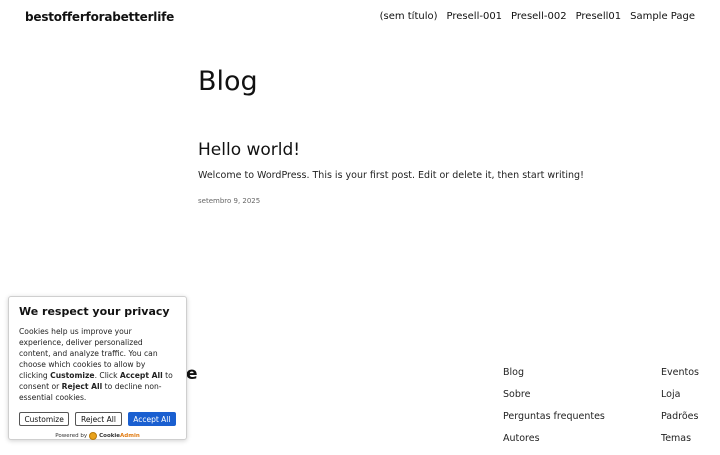 The image size is (720, 455). What do you see at coordinates (99, 17) in the screenshot?
I see `site-title: bestofferforabetterlife` at bounding box center [99, 17].